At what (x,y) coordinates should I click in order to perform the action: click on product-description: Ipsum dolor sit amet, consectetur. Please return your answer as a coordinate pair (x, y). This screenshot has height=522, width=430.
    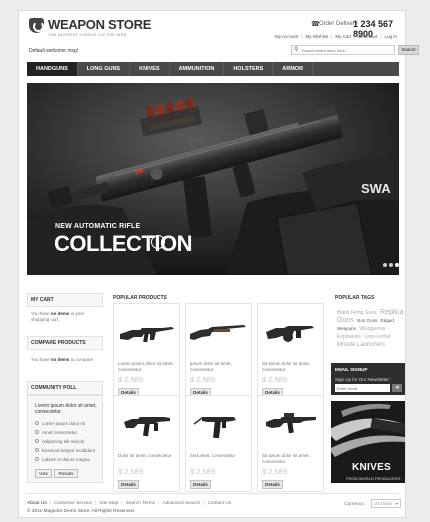
    Looking at the image, I should click on (211, 366).